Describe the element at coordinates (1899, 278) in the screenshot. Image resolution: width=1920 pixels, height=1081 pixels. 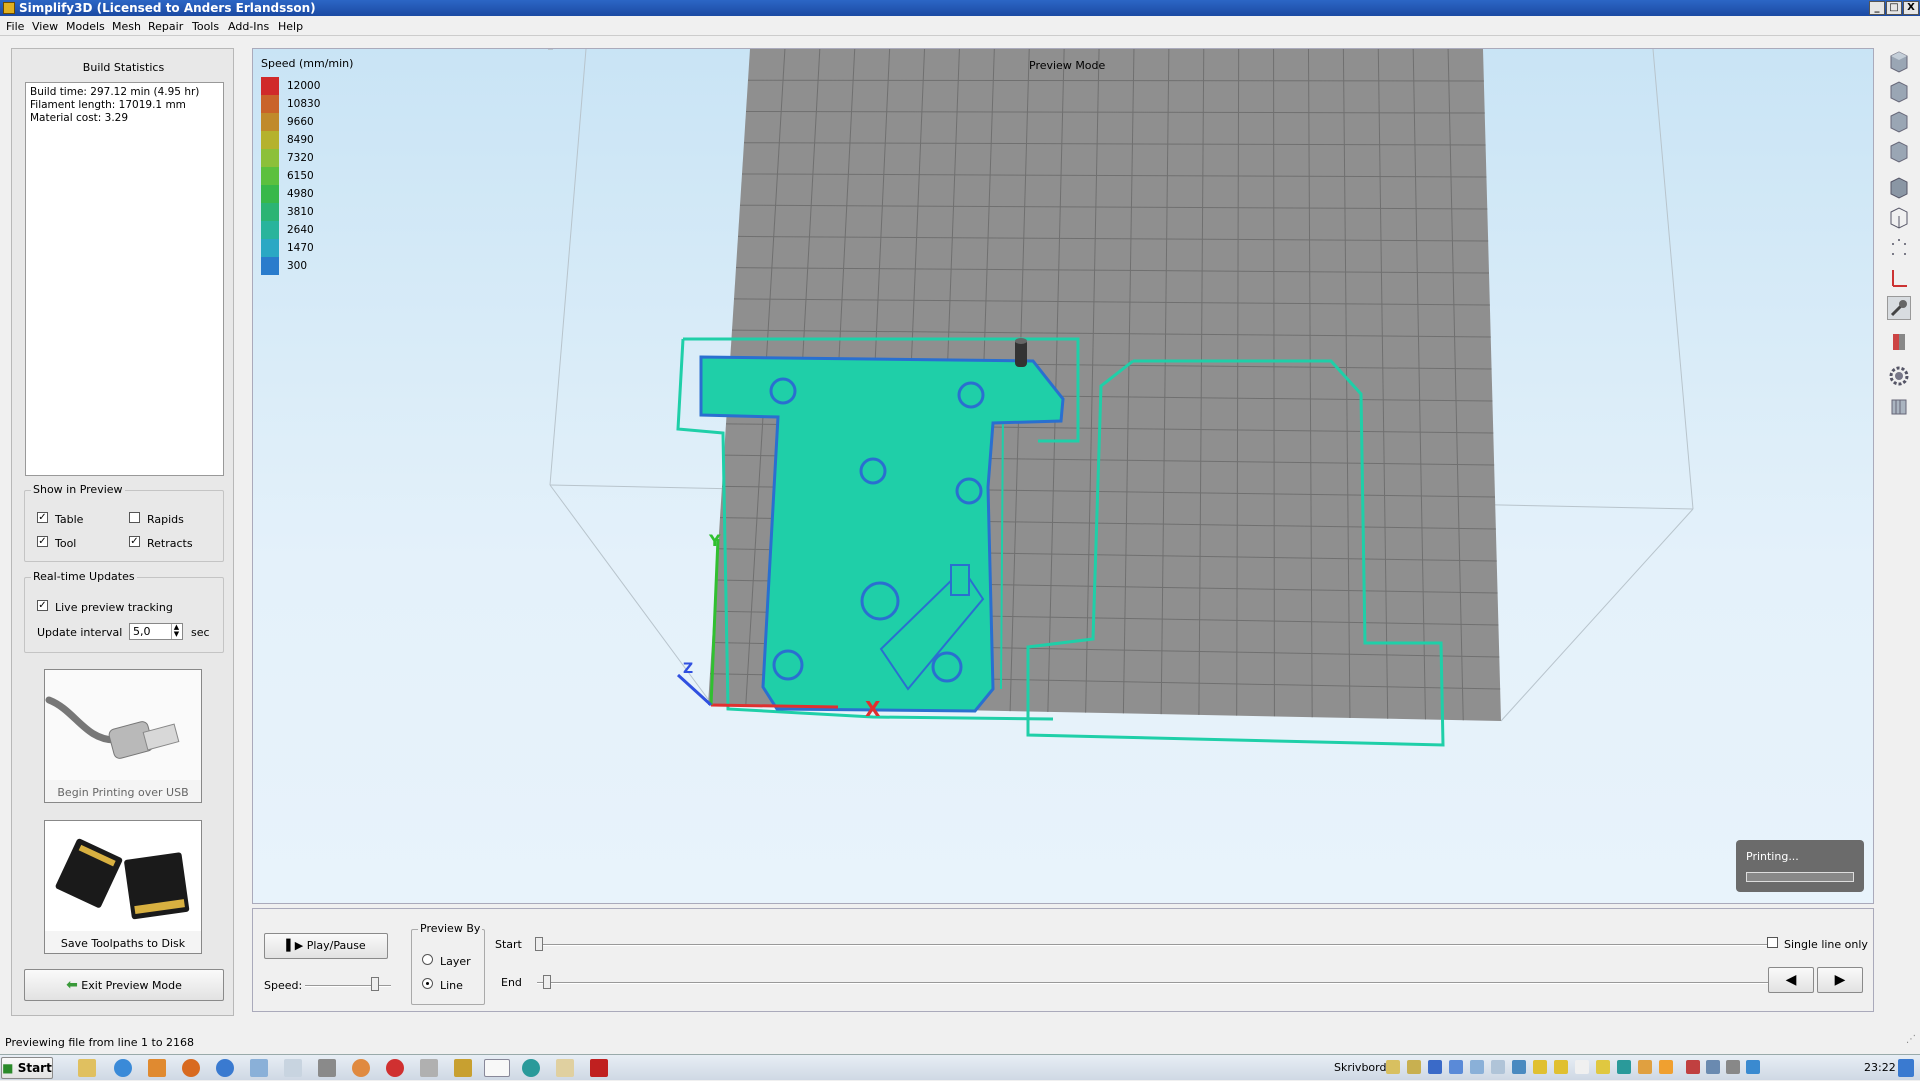
I see `axes-icon` at that location.